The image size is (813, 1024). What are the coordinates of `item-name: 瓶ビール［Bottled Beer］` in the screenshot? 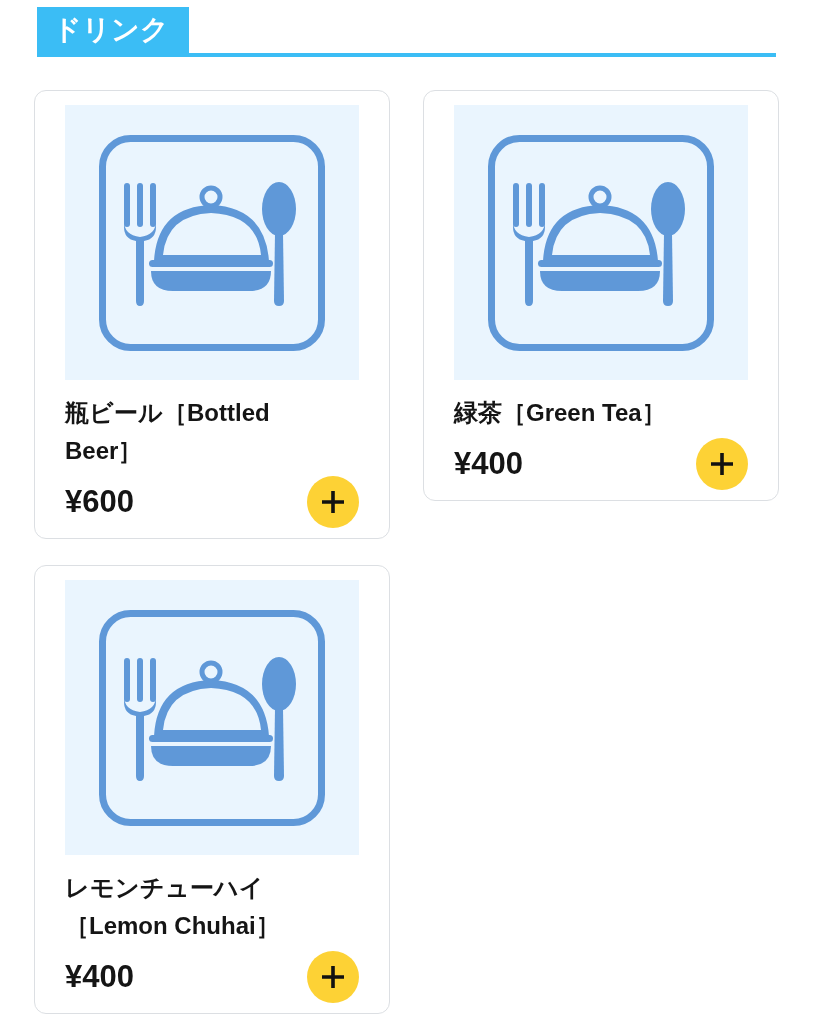 It's located at (168, 432).